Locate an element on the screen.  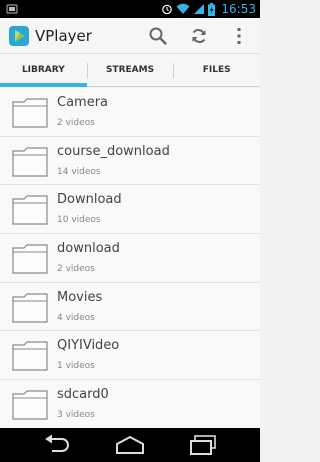
list-item: download 2 videos is located at coordinates (130, 258).